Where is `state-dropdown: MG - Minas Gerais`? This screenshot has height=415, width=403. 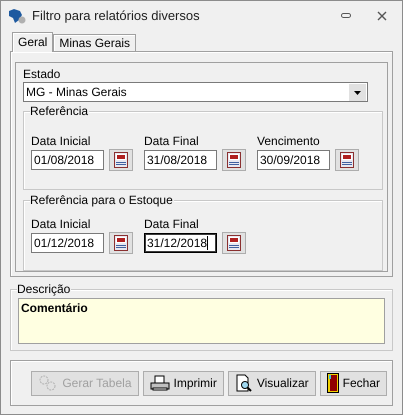
state-dropdown: MG - Minas Gerais is located at coordinates (195, 92).